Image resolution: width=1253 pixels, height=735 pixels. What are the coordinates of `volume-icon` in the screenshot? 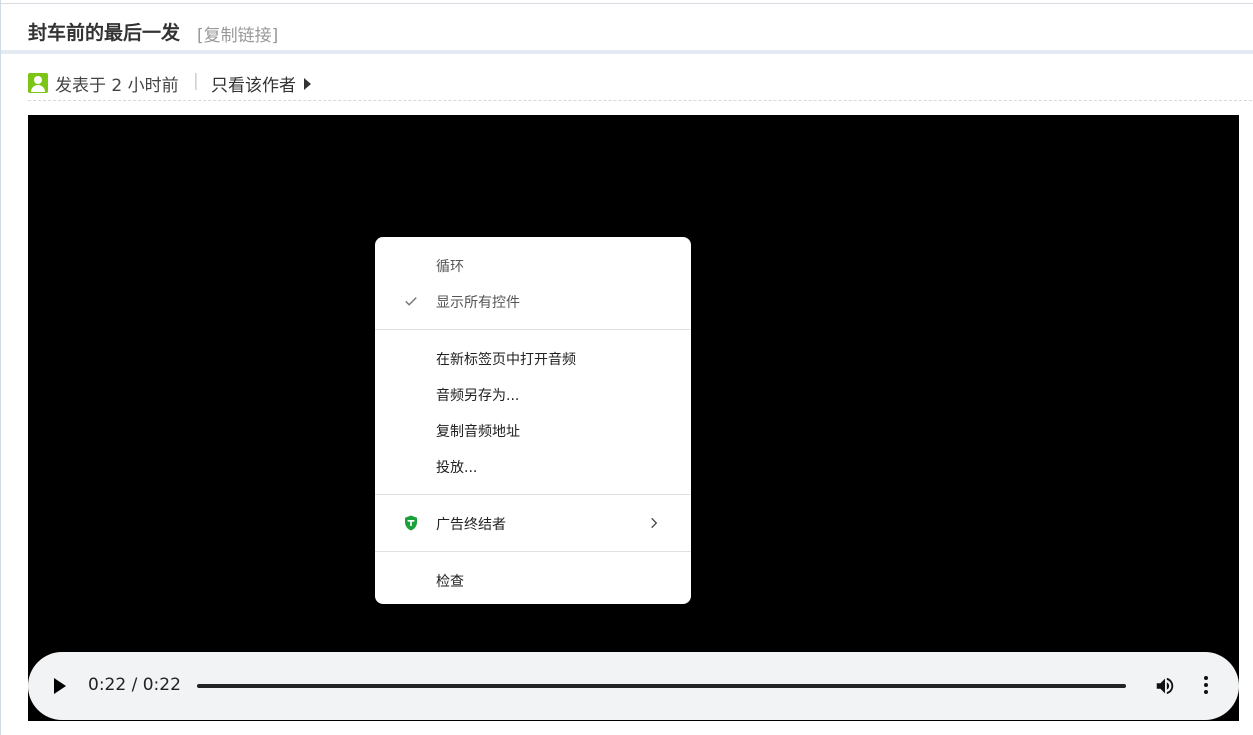 It's located at (1165, 686).